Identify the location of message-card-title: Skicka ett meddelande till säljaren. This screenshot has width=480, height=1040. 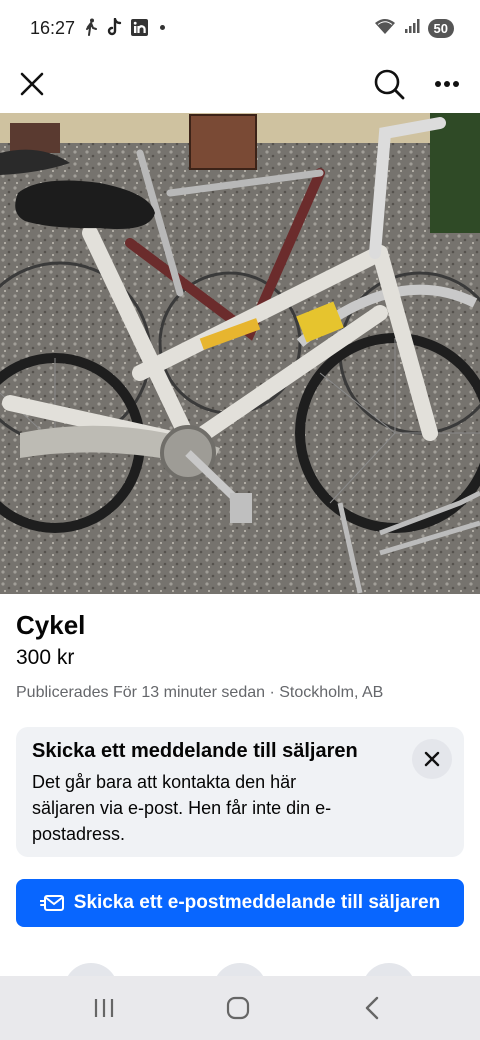
(195, 751).